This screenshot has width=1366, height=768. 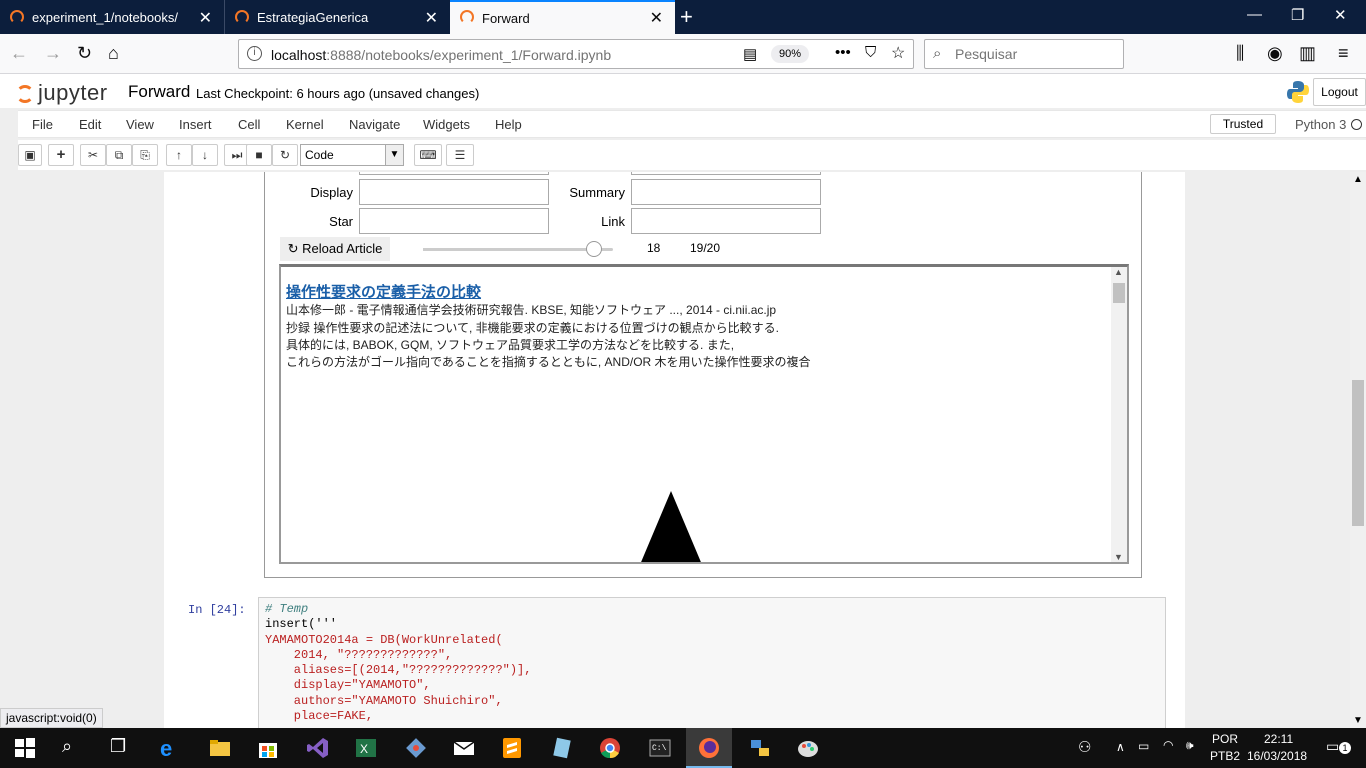 I want to click on keyboard-layout: PTB2, so click(x=1225, y=756).